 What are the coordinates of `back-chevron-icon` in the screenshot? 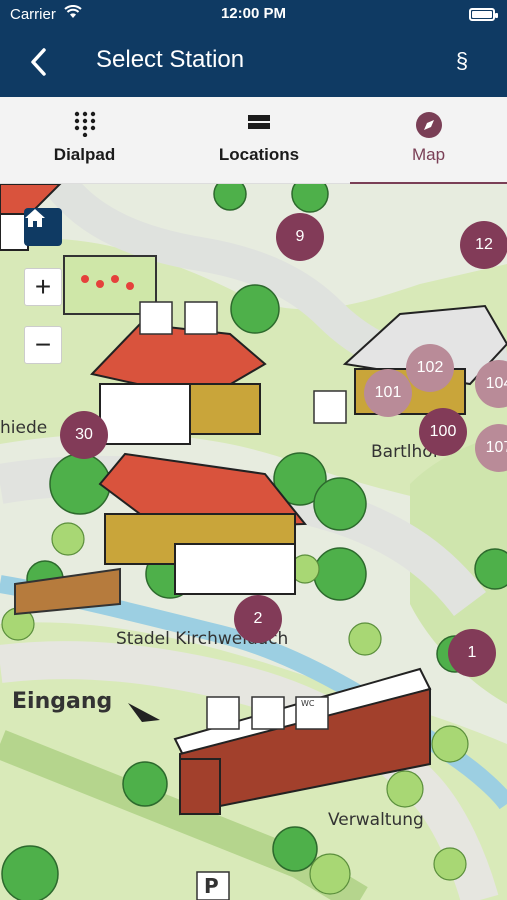 It's located at (40, 62).